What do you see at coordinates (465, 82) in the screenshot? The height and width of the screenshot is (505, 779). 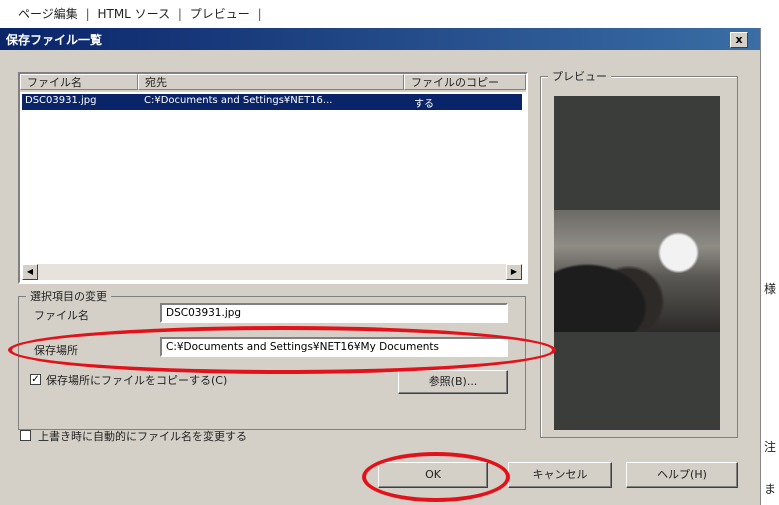 I see `column-header-copy: ファイルのコピー` at bounding box center [465, 82].